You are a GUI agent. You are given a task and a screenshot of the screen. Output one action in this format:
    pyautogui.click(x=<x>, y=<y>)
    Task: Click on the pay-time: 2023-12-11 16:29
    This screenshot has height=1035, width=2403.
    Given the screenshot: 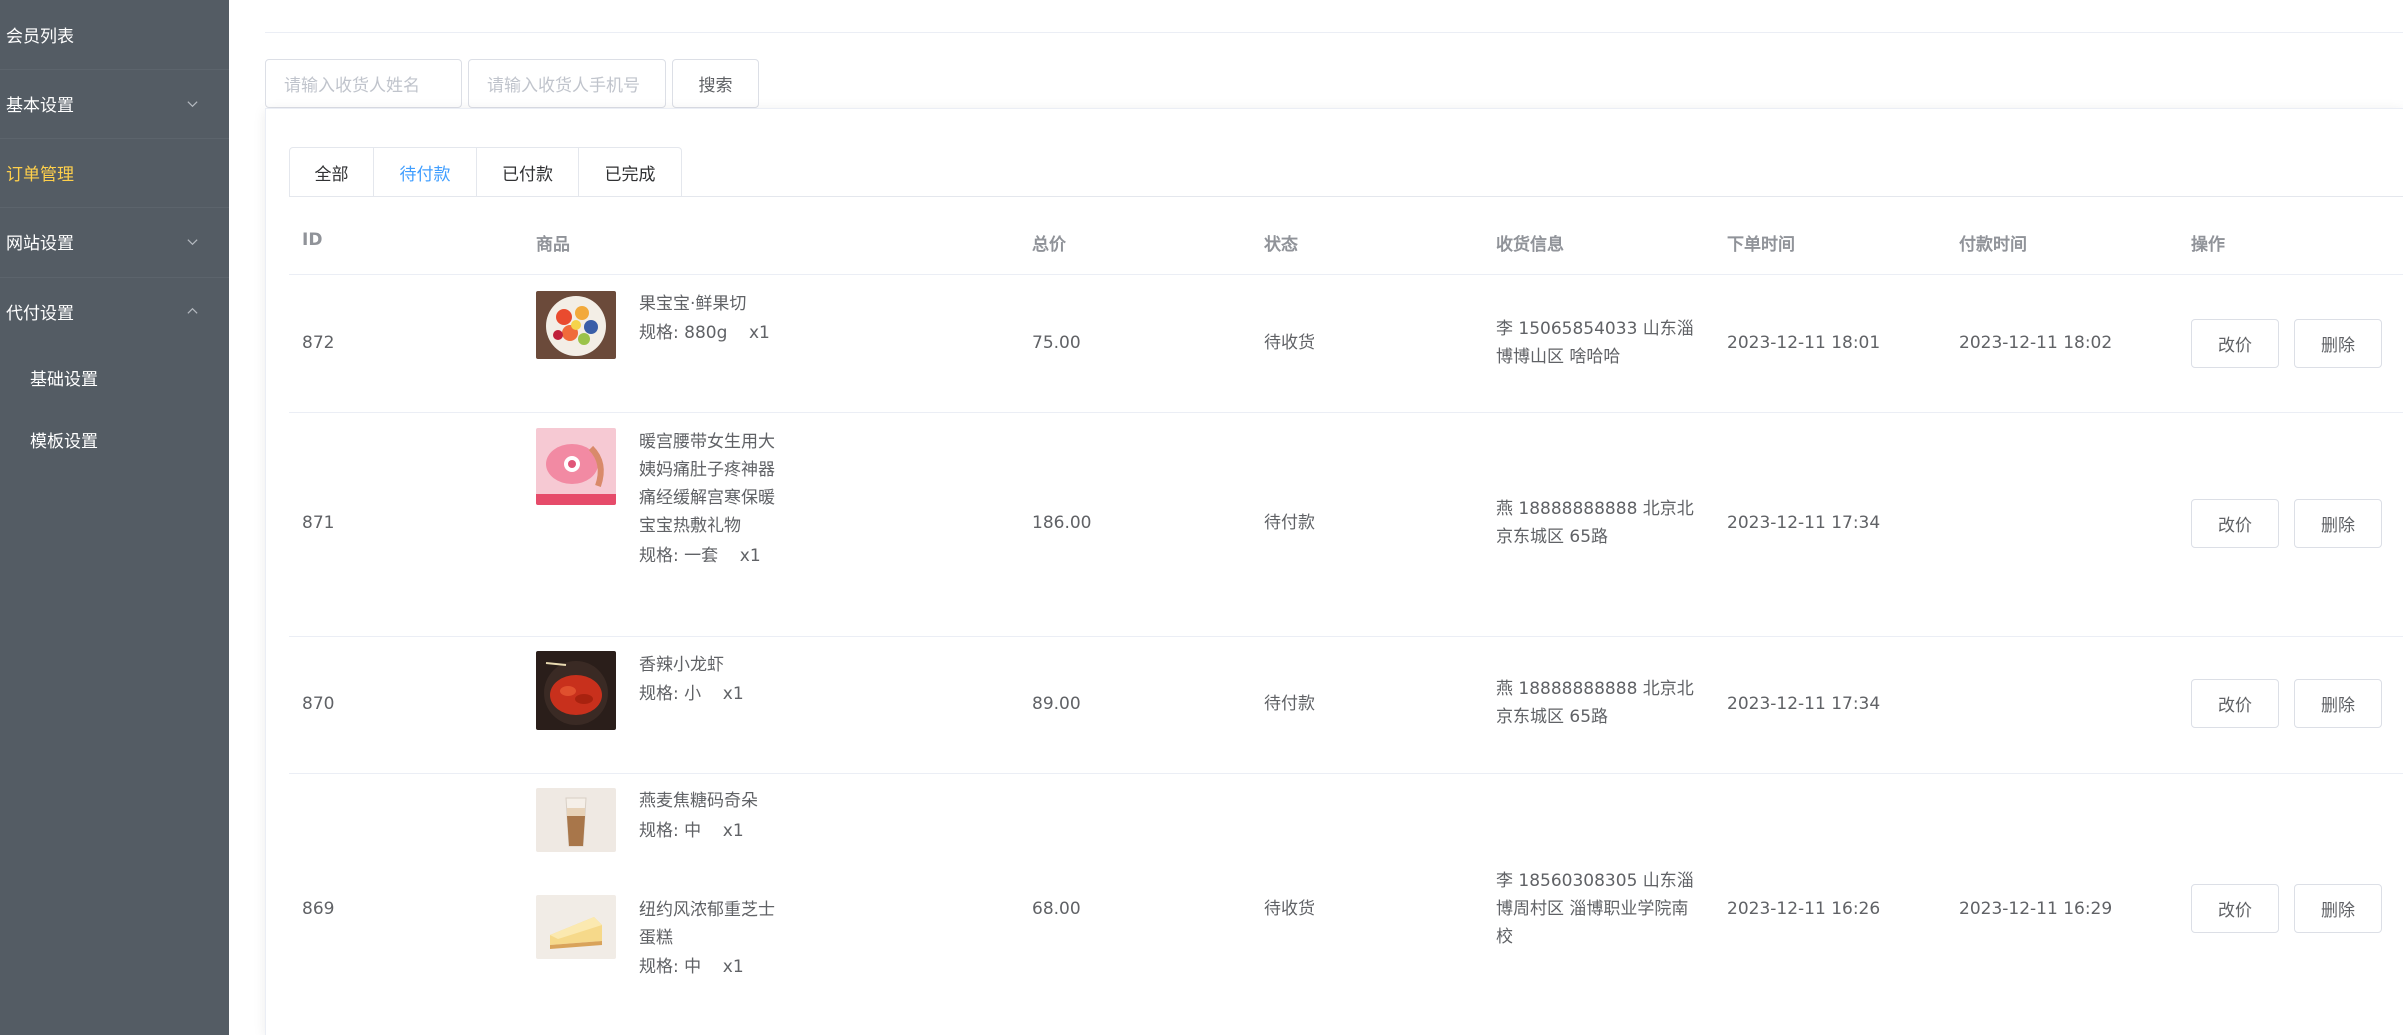 What is the action you would take?
    pyautogui.click(x=2036, y=909)
    